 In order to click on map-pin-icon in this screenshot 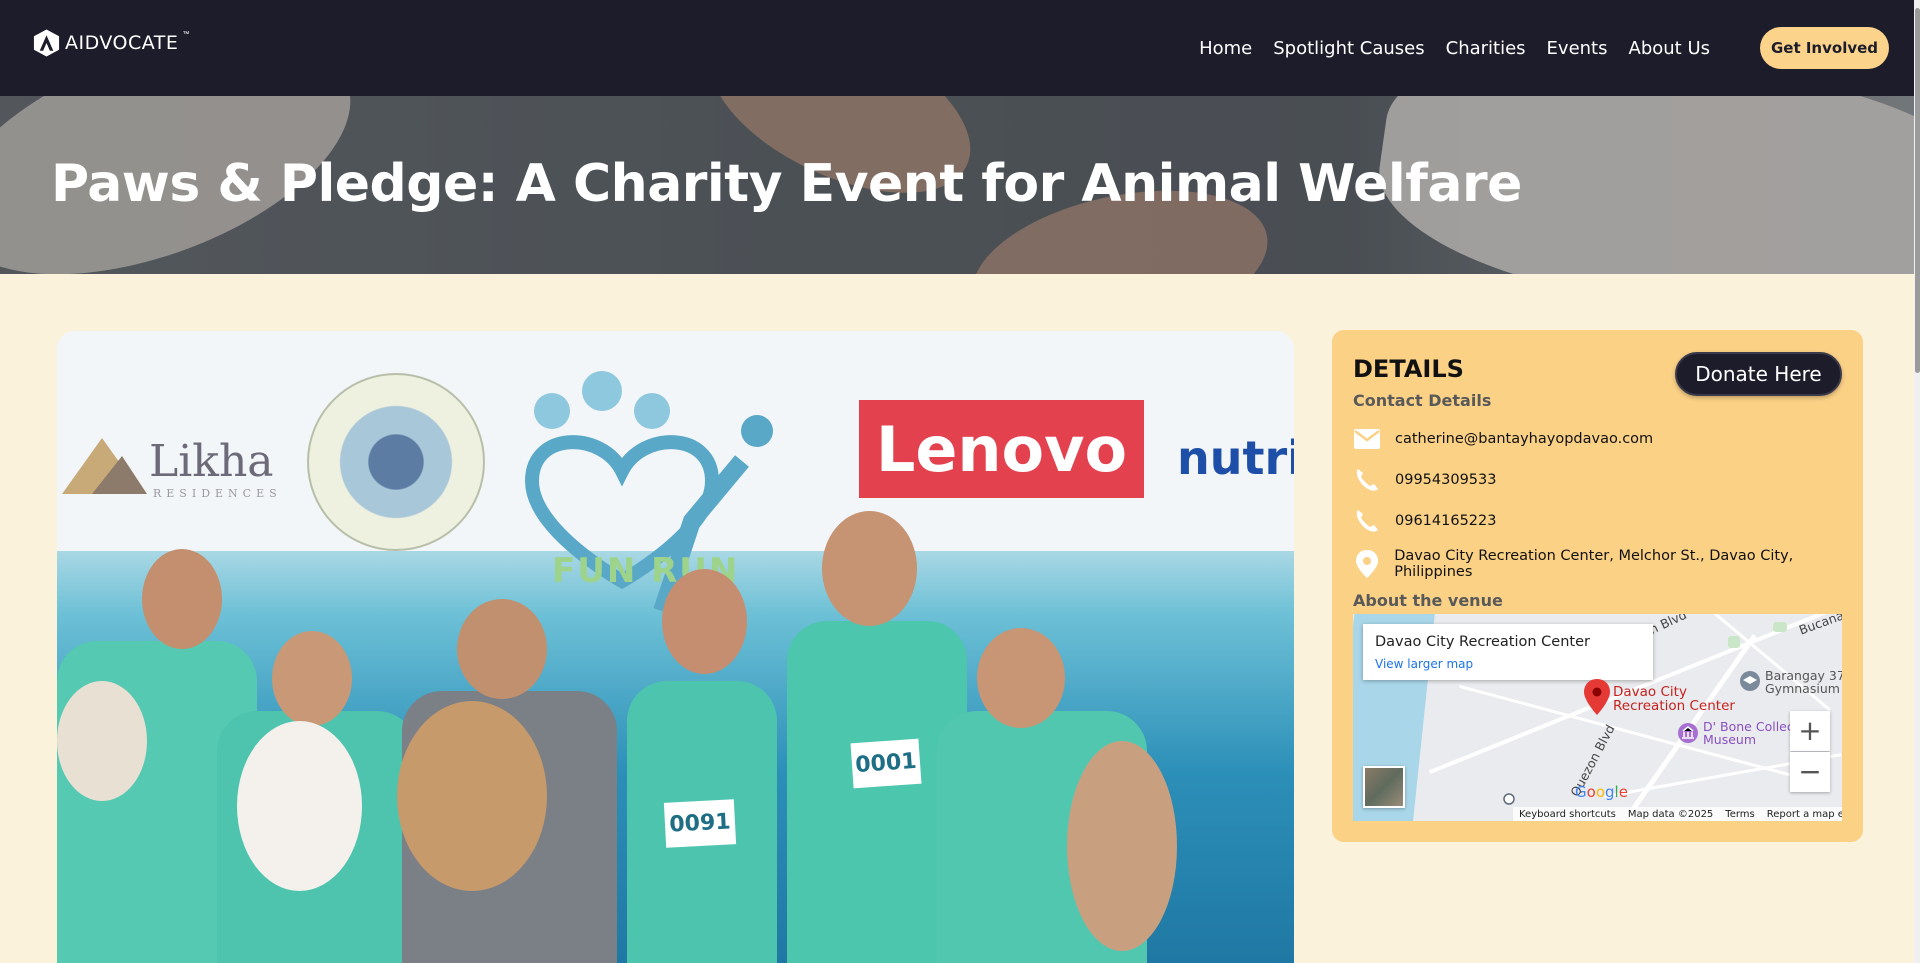, I will do `click(1597, 697)`.